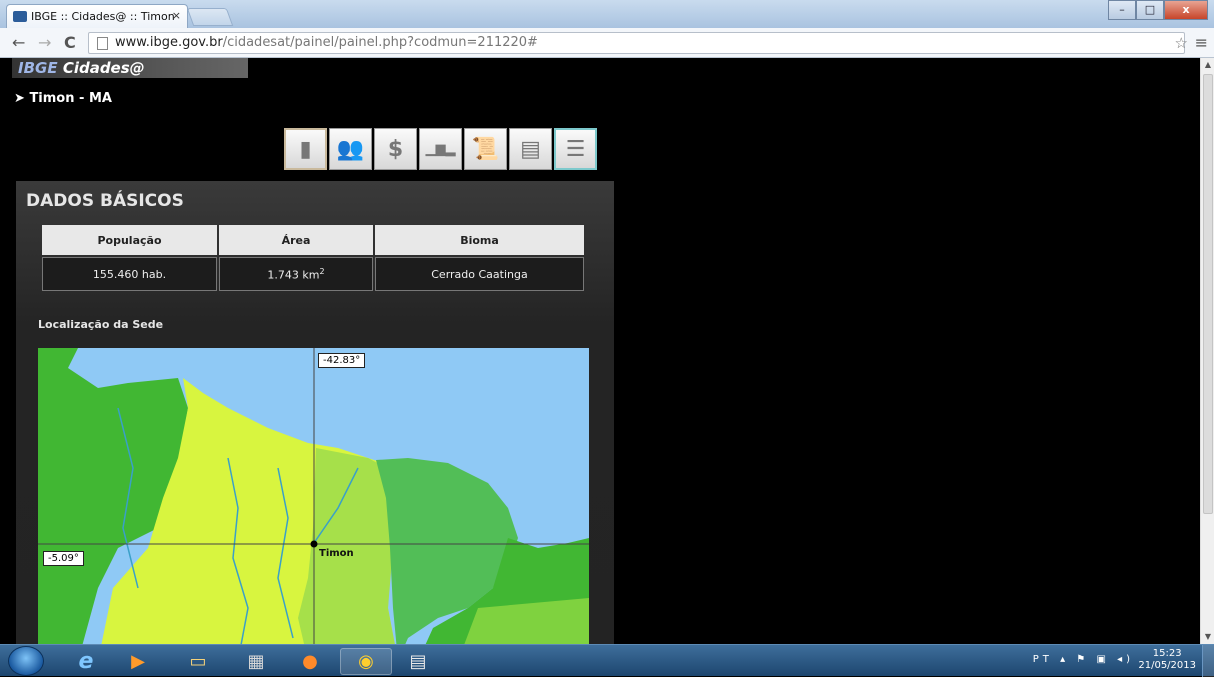  What do you see at coordinates (479, 240) in the screenshot?
I see `header-bioma: Bioma` at bounding box center [479, 240].